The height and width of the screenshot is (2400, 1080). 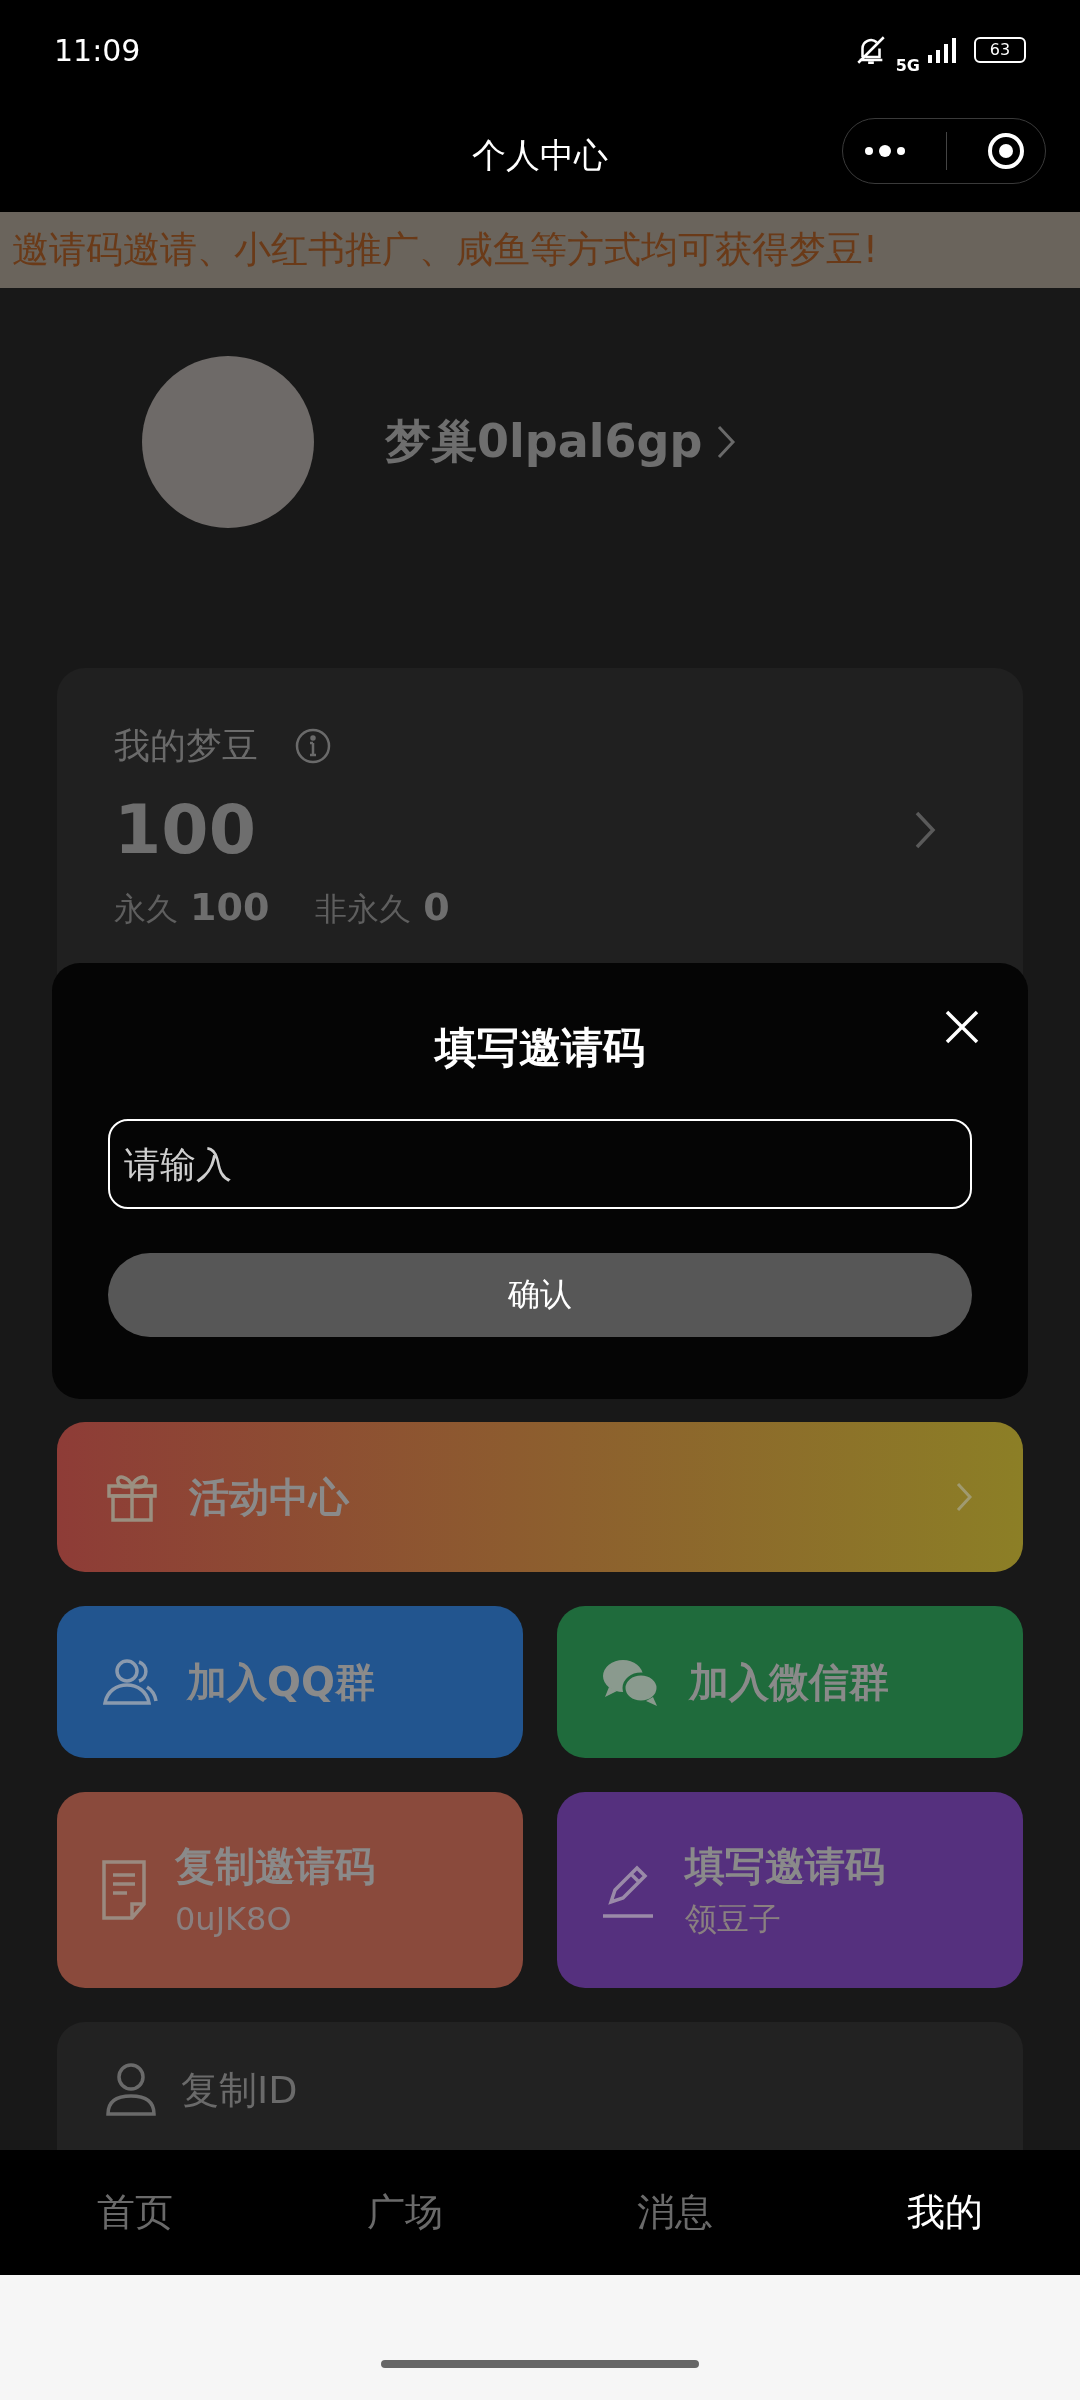 What do you see at coordinates (540, 1497) in the screenshot?
I see `activity-card: 活动中心` at bounding box center [540, 1497].